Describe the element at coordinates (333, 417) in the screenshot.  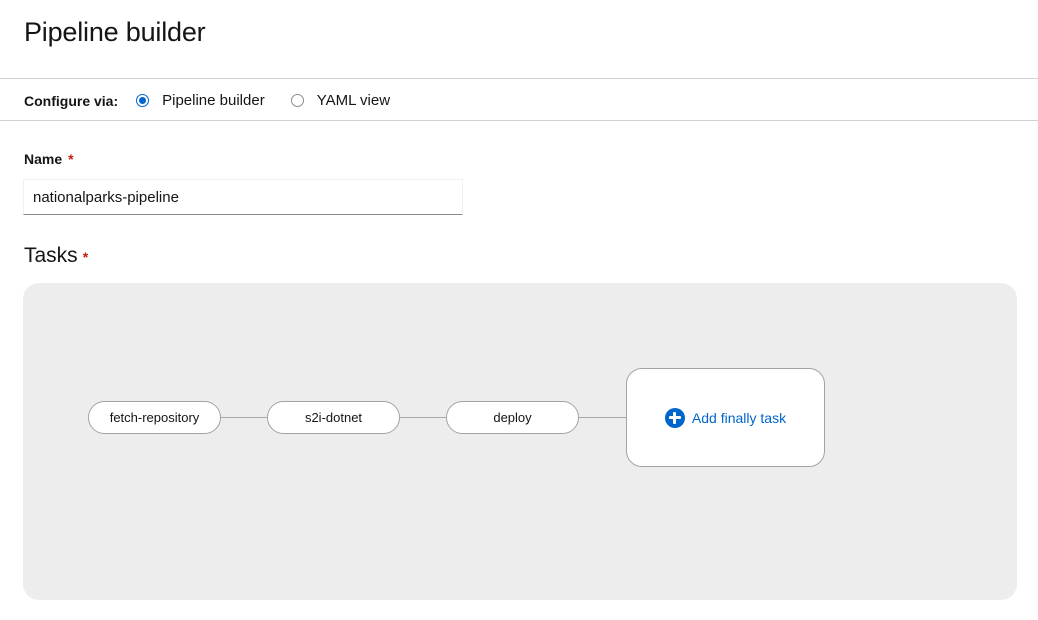
I see `task-node-s2i-dotnet: s2i-dotnet` at that location.